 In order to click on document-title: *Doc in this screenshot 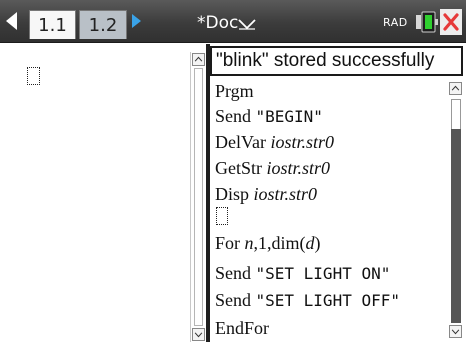, I will do `click(217, 23)`.